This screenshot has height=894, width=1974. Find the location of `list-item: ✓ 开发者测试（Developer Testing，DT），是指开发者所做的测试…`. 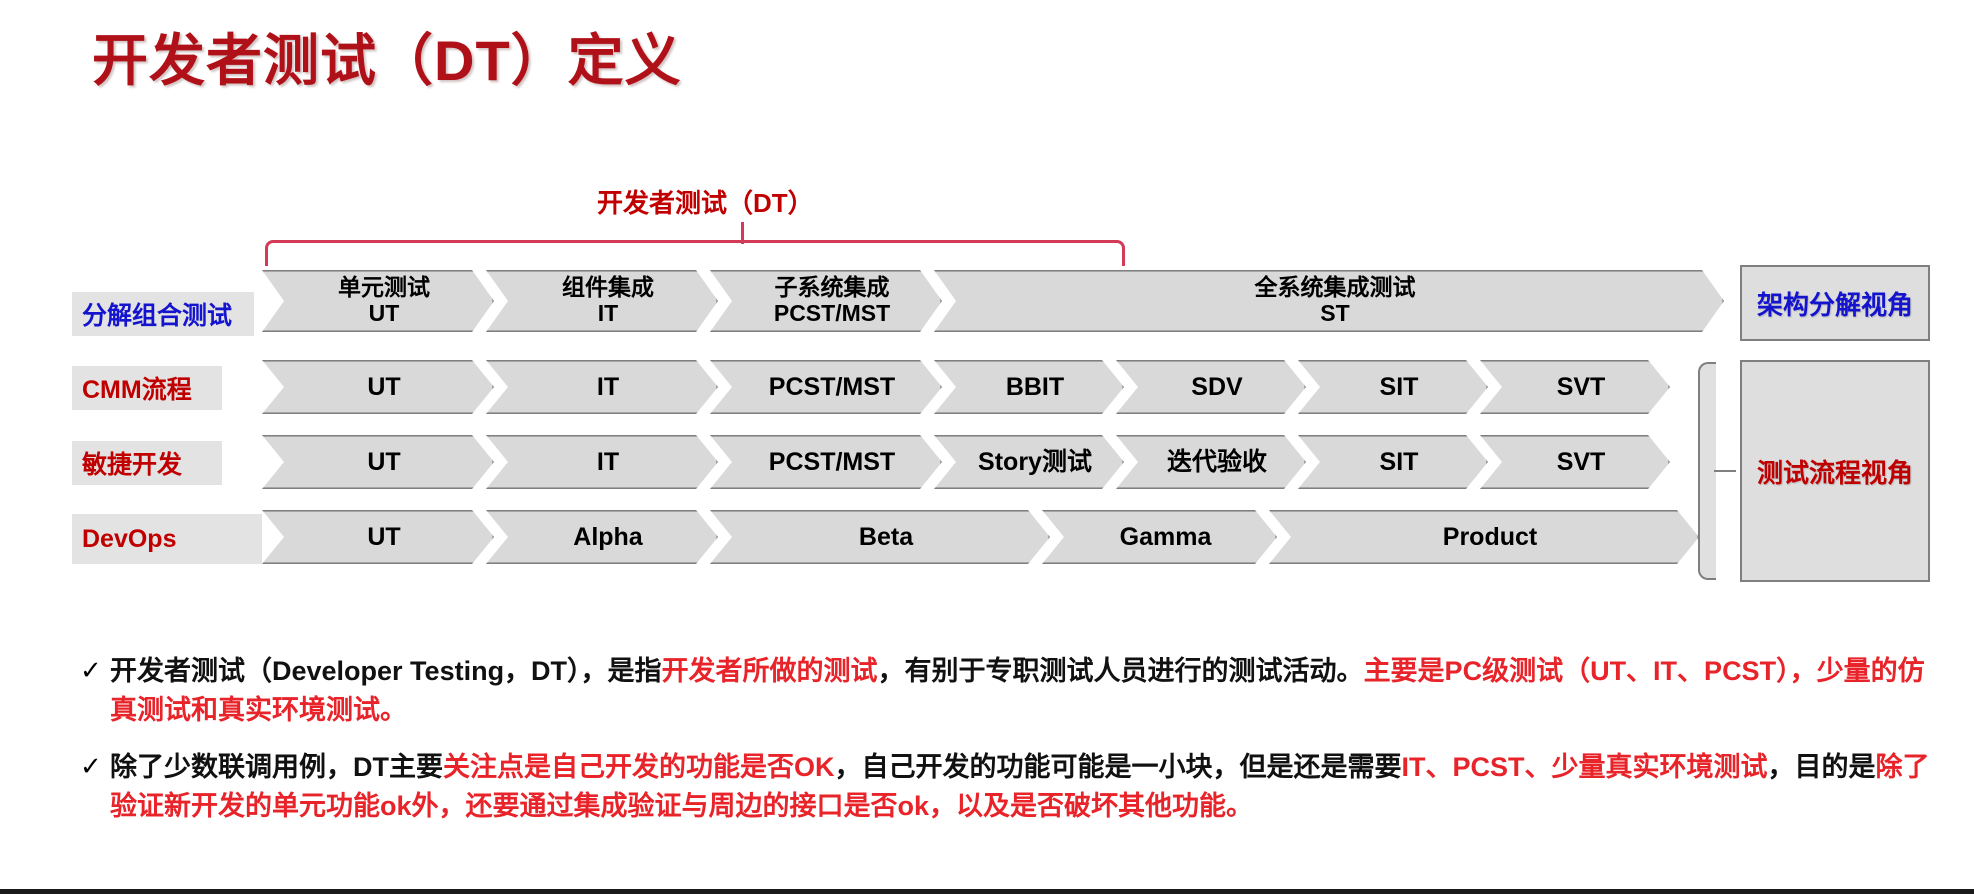

list-item: ✓ 开发者测试（Developer Testing，DT），是指开发者所做的测试… is located at coordinates (1005, 691).